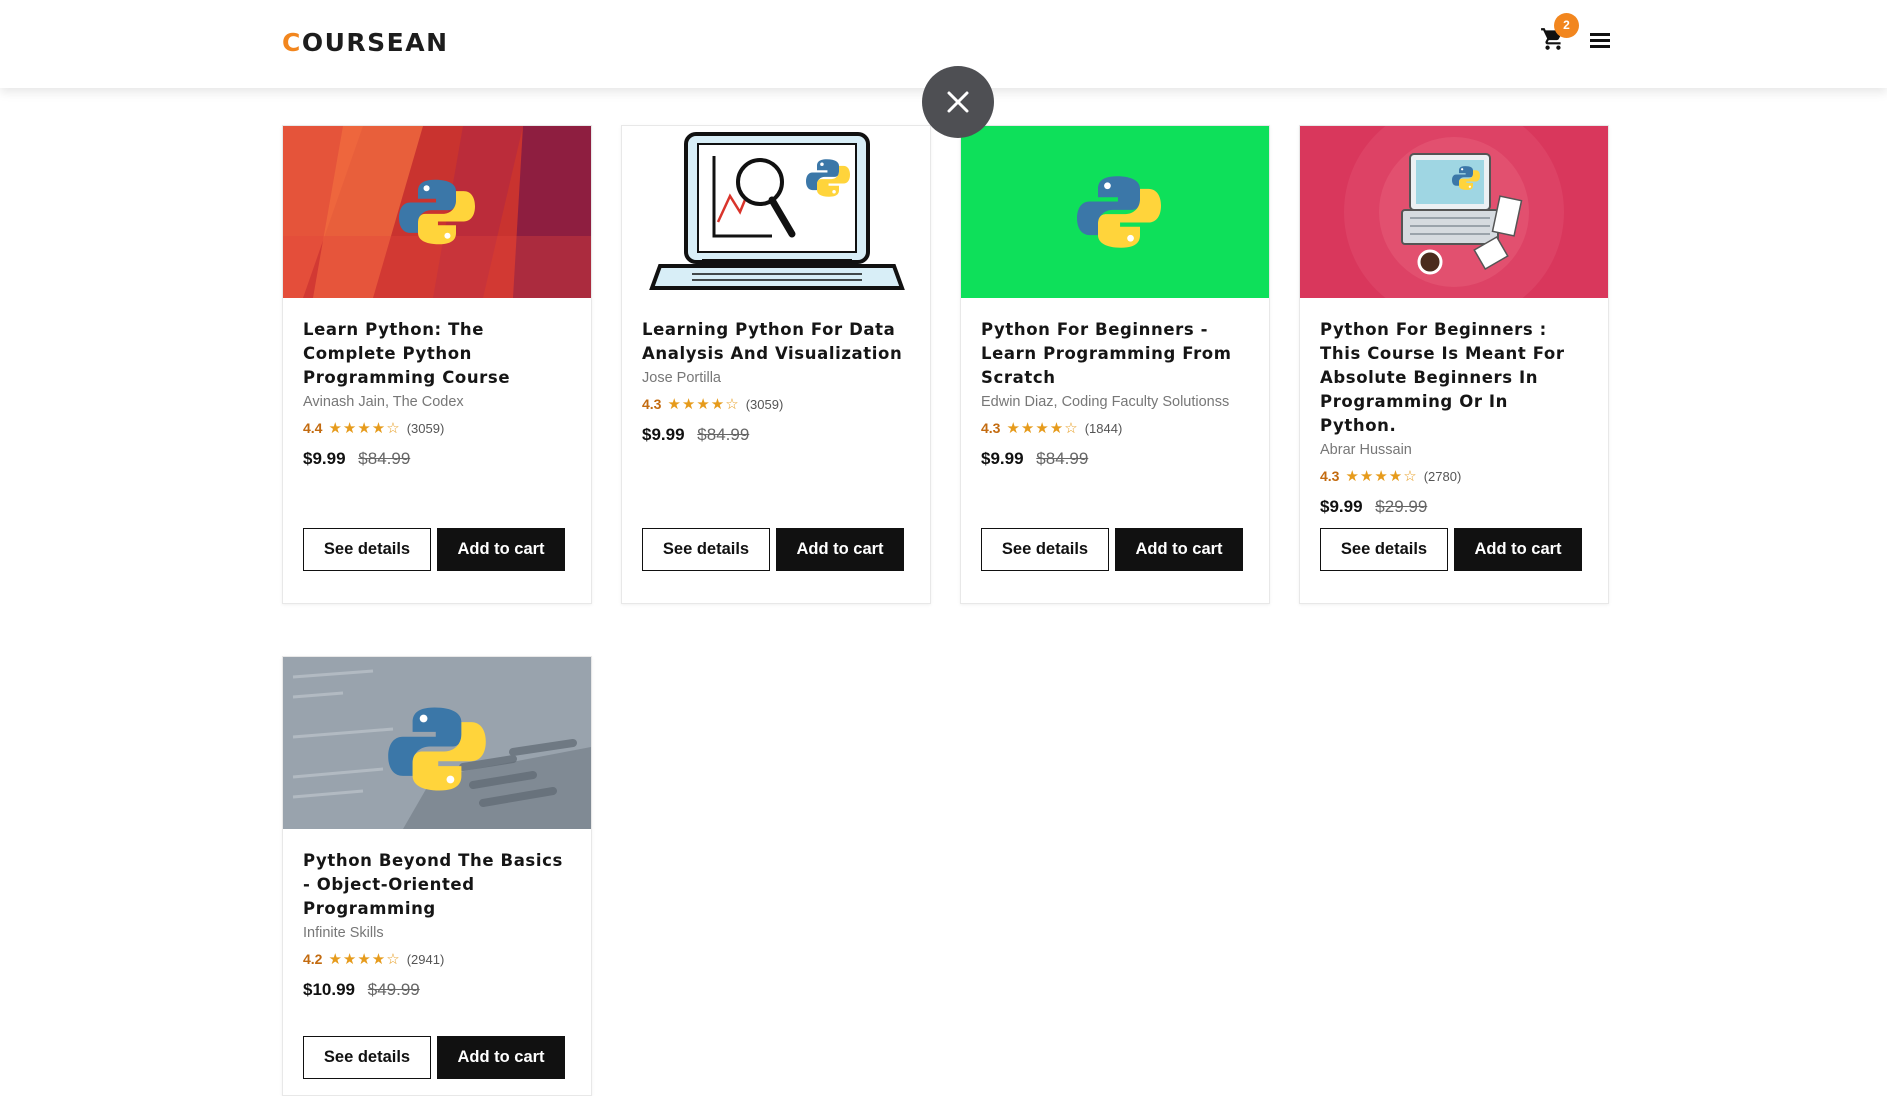 Image resolution: width=1887 pixels, height=1096 pixels. What do you see at coordinates (1103, 428) in the screenshot?
I see `review-count: (1844)` at bounding box center [1103, 428].